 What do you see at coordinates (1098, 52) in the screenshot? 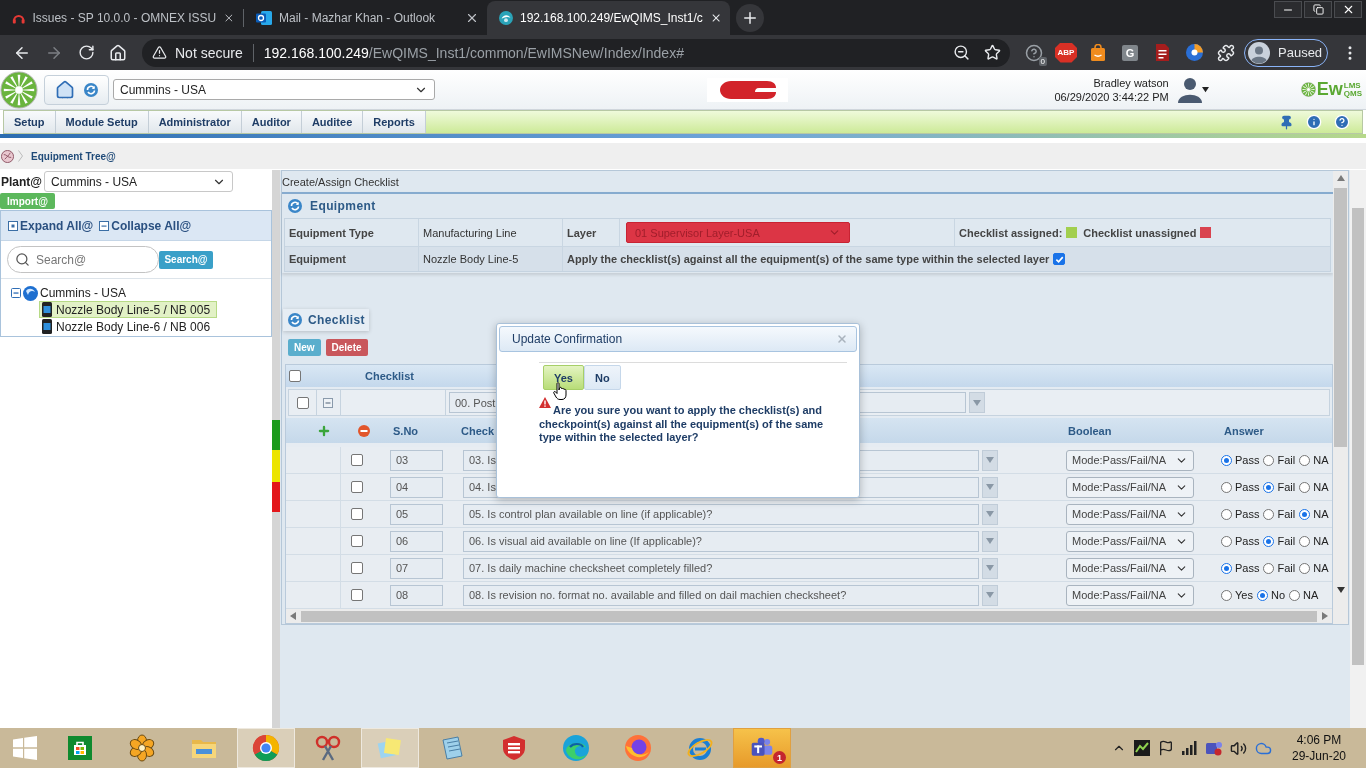
I see `shopping-bag-icon` at bounding box center [1098, 52].